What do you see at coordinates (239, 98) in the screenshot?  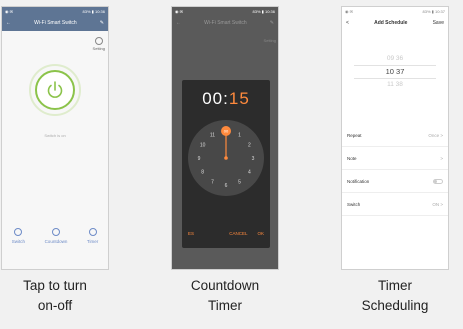 I see `countdown-minutes: 15` at bounding box center [239, 98].